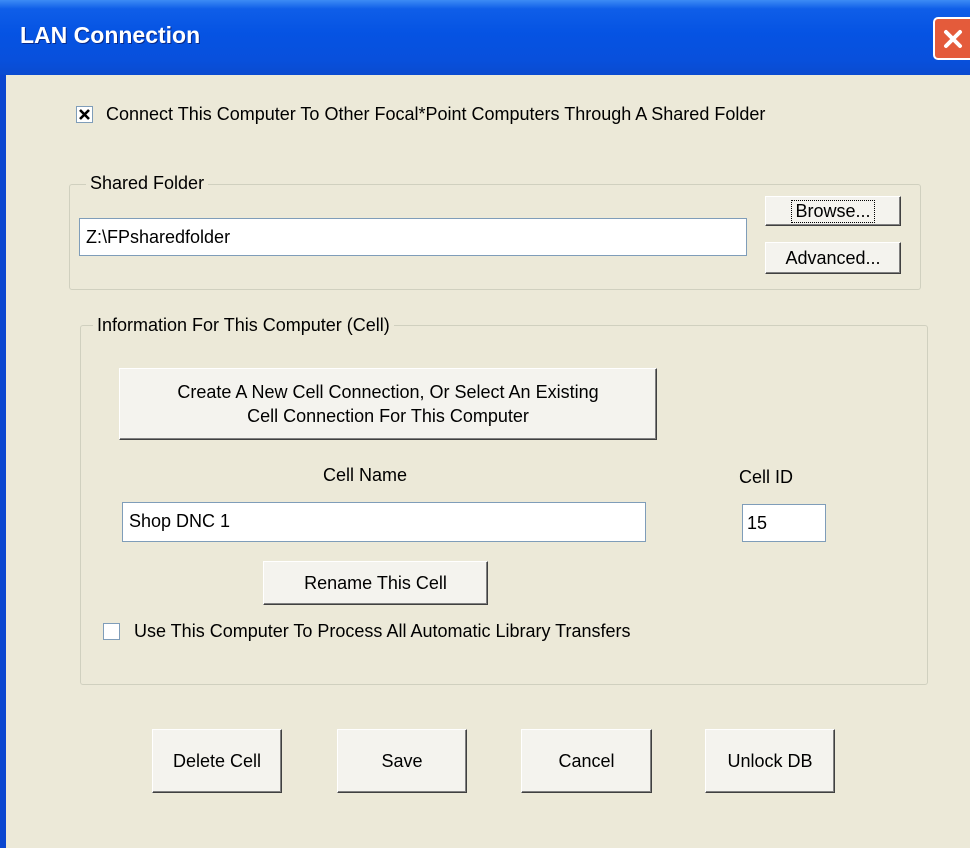 The width and height of the screenshot is (970, 848). What do you see at coordinates (384, 522) in the screenshot?
I see `cell-name-input: Shop DNC 1` at bounding box center [384, 522].